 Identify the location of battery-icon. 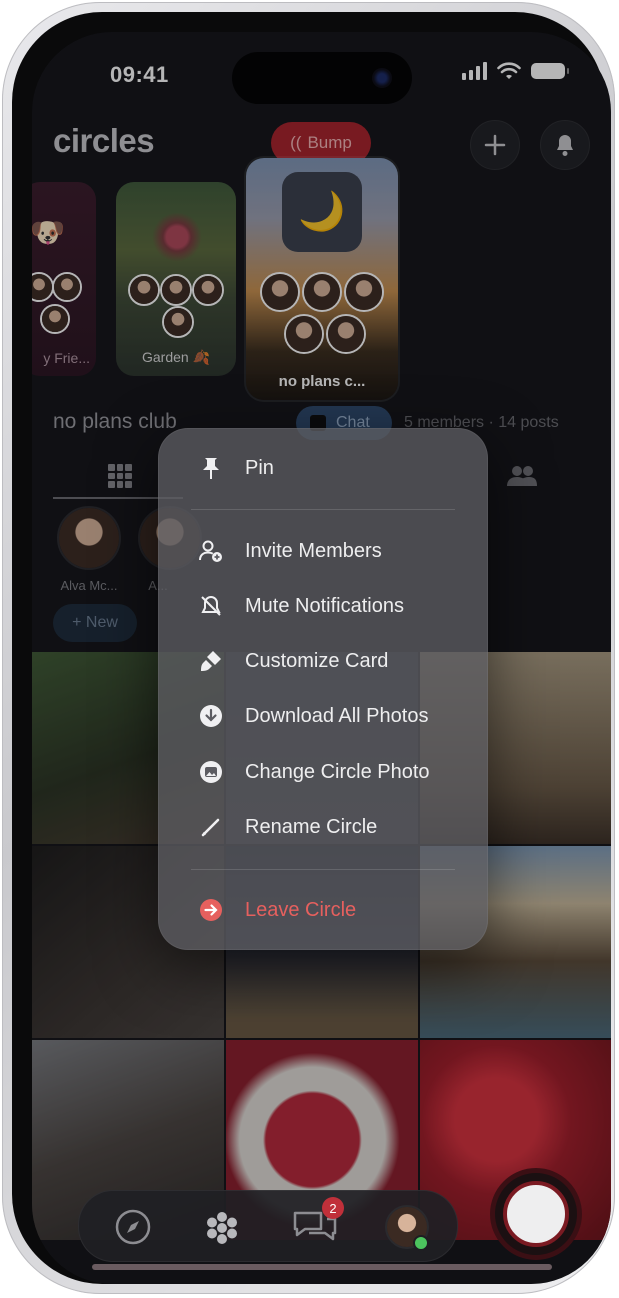
(550, 71).